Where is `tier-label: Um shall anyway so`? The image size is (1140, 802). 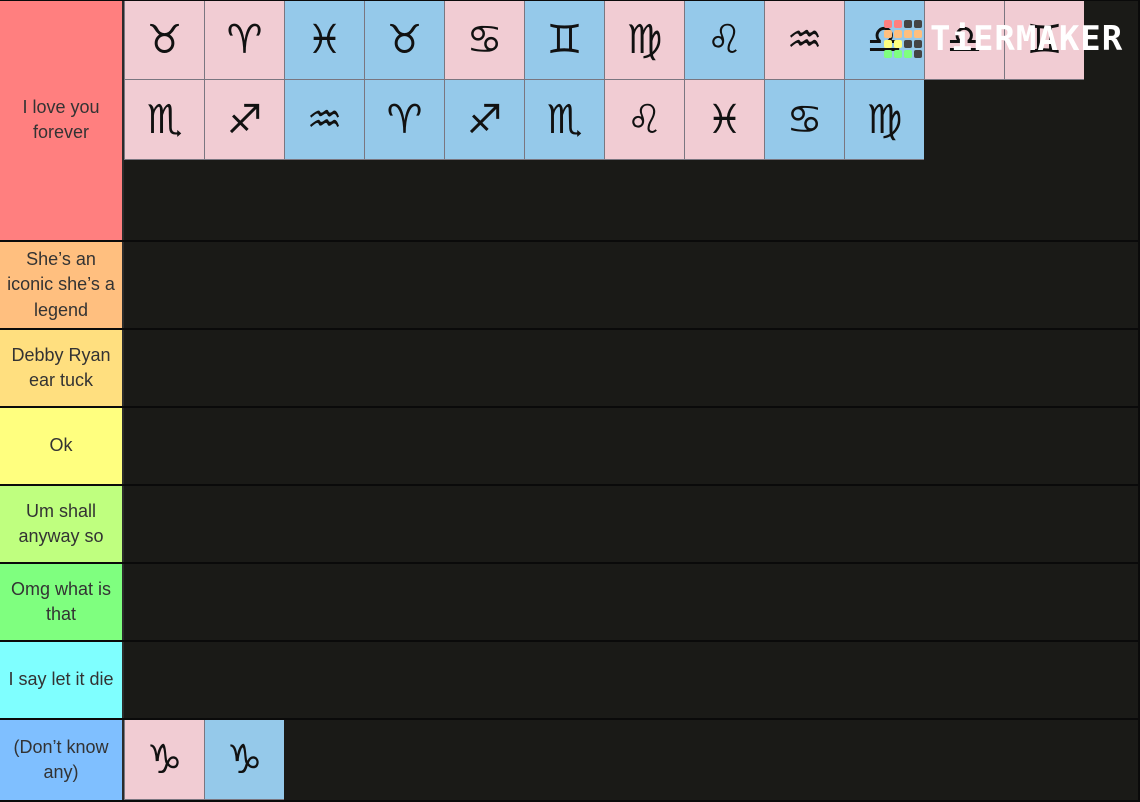 tier-label: Um shall anyway so is located at coordinates (62, 524).